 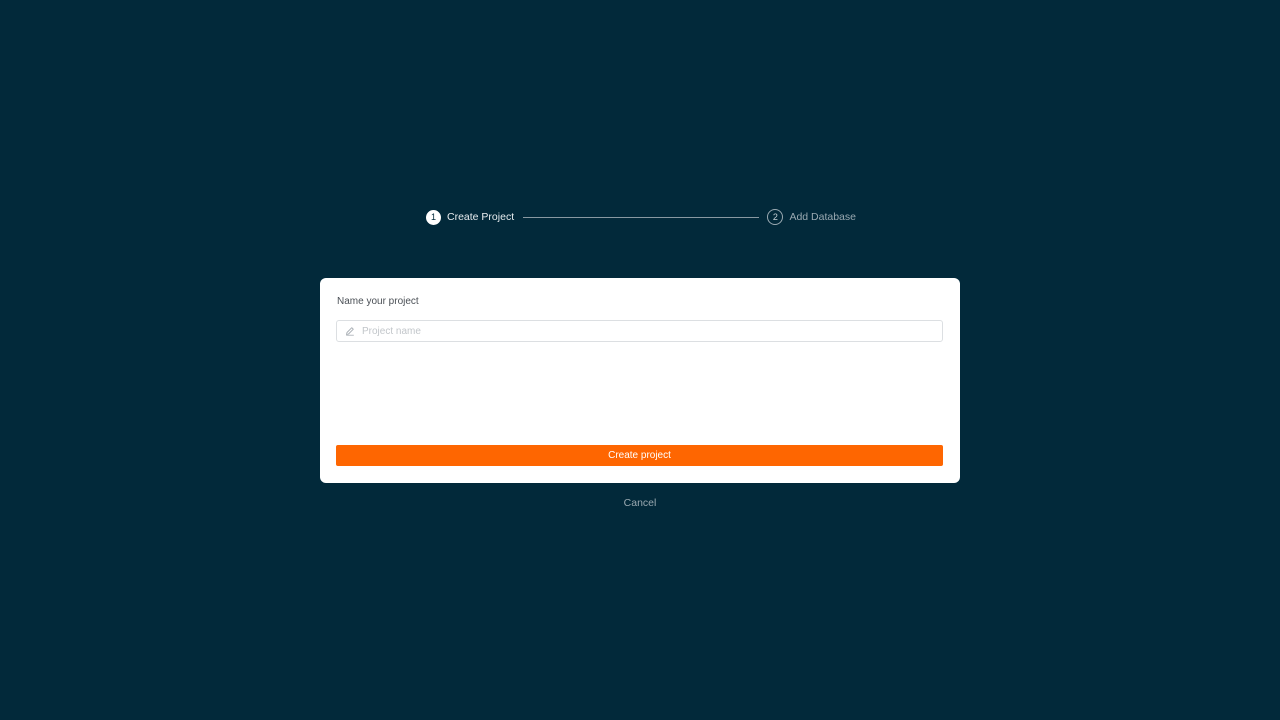 What do you see at coordinates (350, 331) in the screenshot?
I see `pencil-icon` at bounding box center [350, 331].